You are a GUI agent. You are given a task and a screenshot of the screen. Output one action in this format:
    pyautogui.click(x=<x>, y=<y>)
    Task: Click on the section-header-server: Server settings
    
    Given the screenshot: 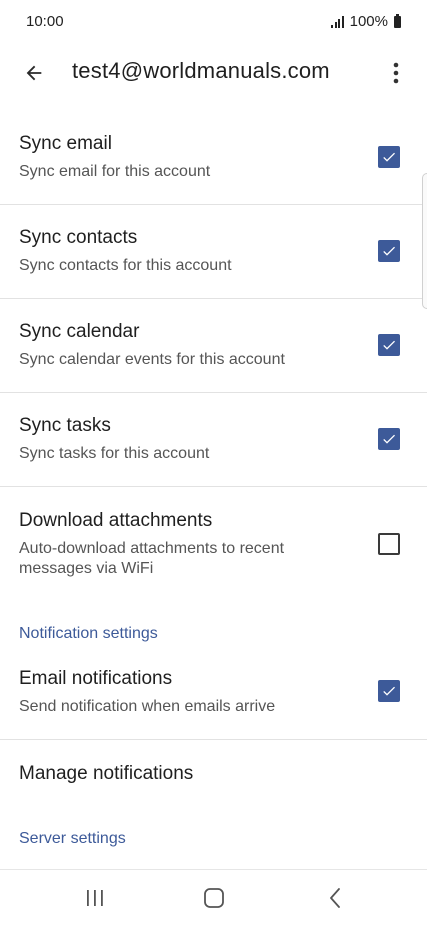 What is the action you would take?
    pyautogui.click(x=72, y=838)
    